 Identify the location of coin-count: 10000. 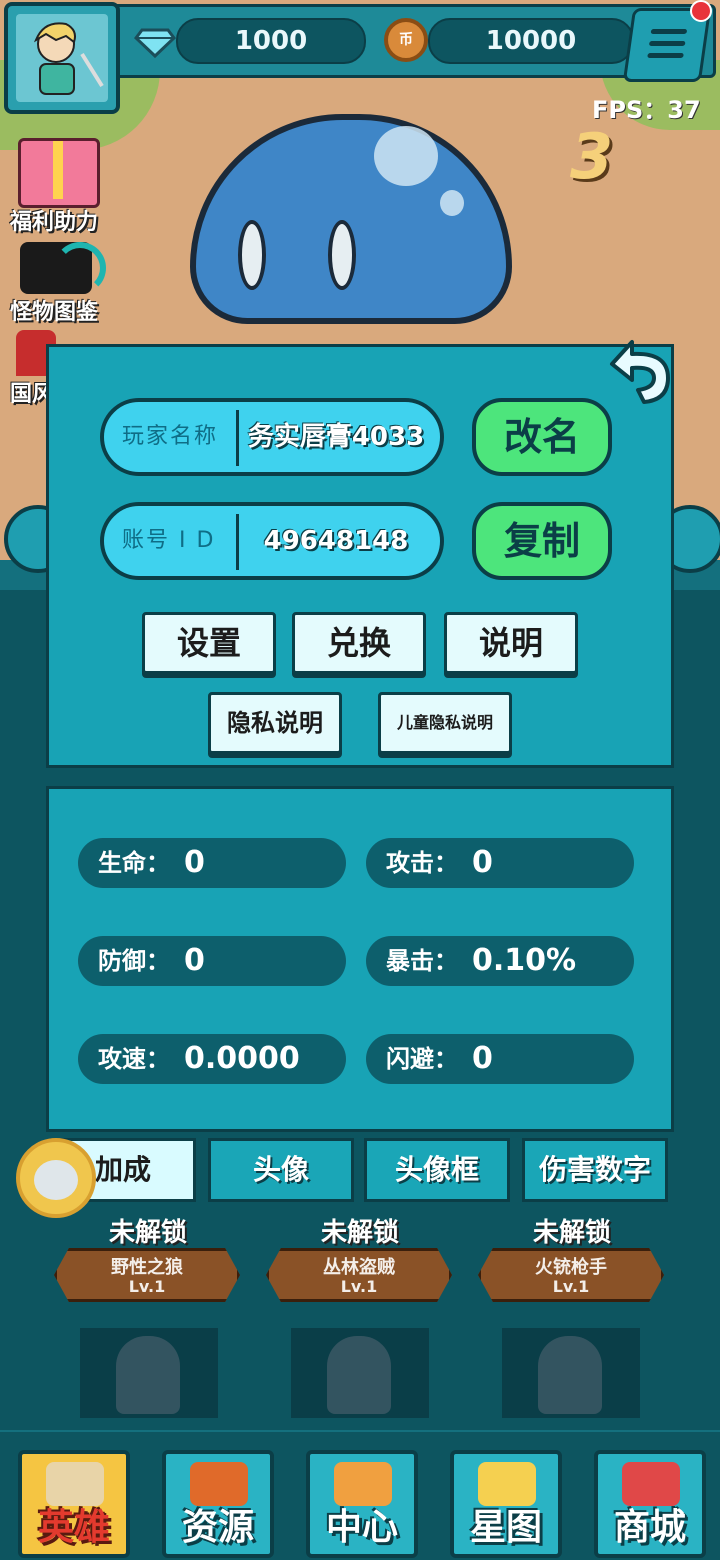
(531, 41).